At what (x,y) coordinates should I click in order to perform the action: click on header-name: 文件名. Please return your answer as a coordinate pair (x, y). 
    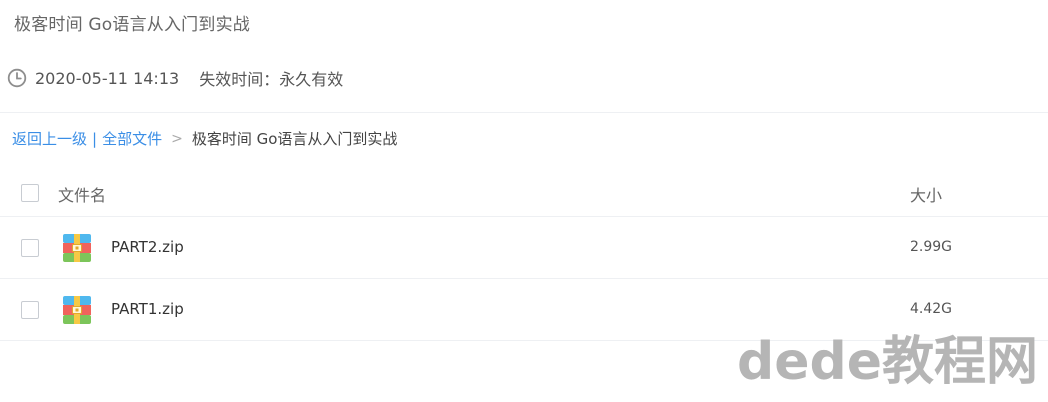
    Looking at the image, I should click on (82, 194).